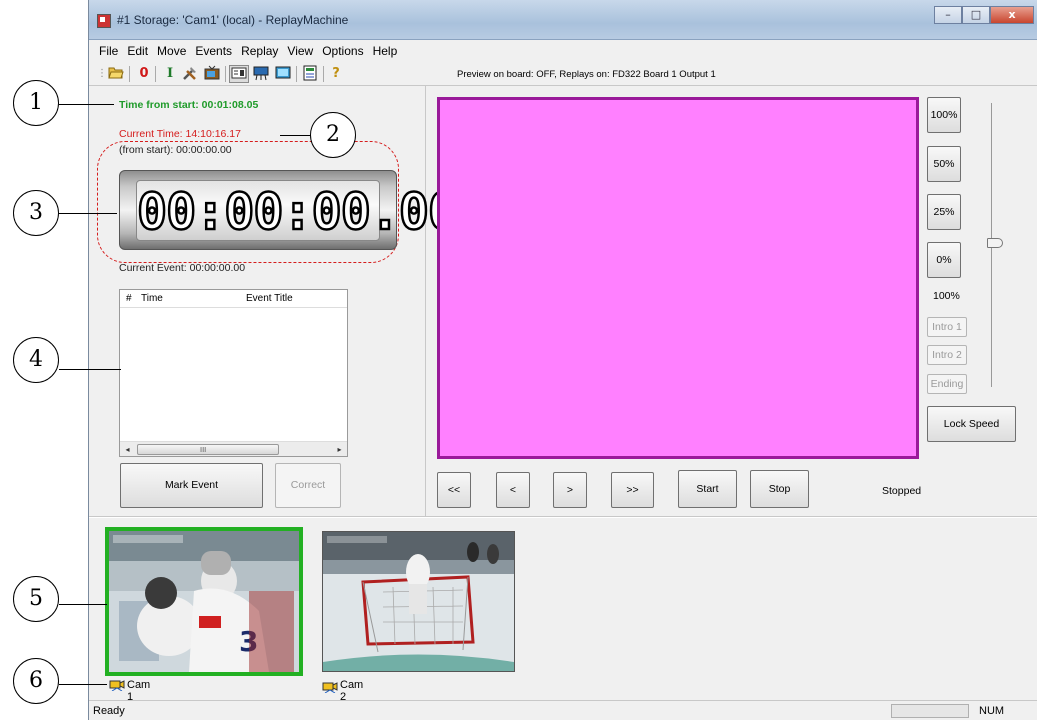 The height and width of the screenshot is (720, 1037). What do you see at coordinates (233, 299) in the screenshot?
I see `event-list-header: # Time Event Title` at bounding box center [233, 299].